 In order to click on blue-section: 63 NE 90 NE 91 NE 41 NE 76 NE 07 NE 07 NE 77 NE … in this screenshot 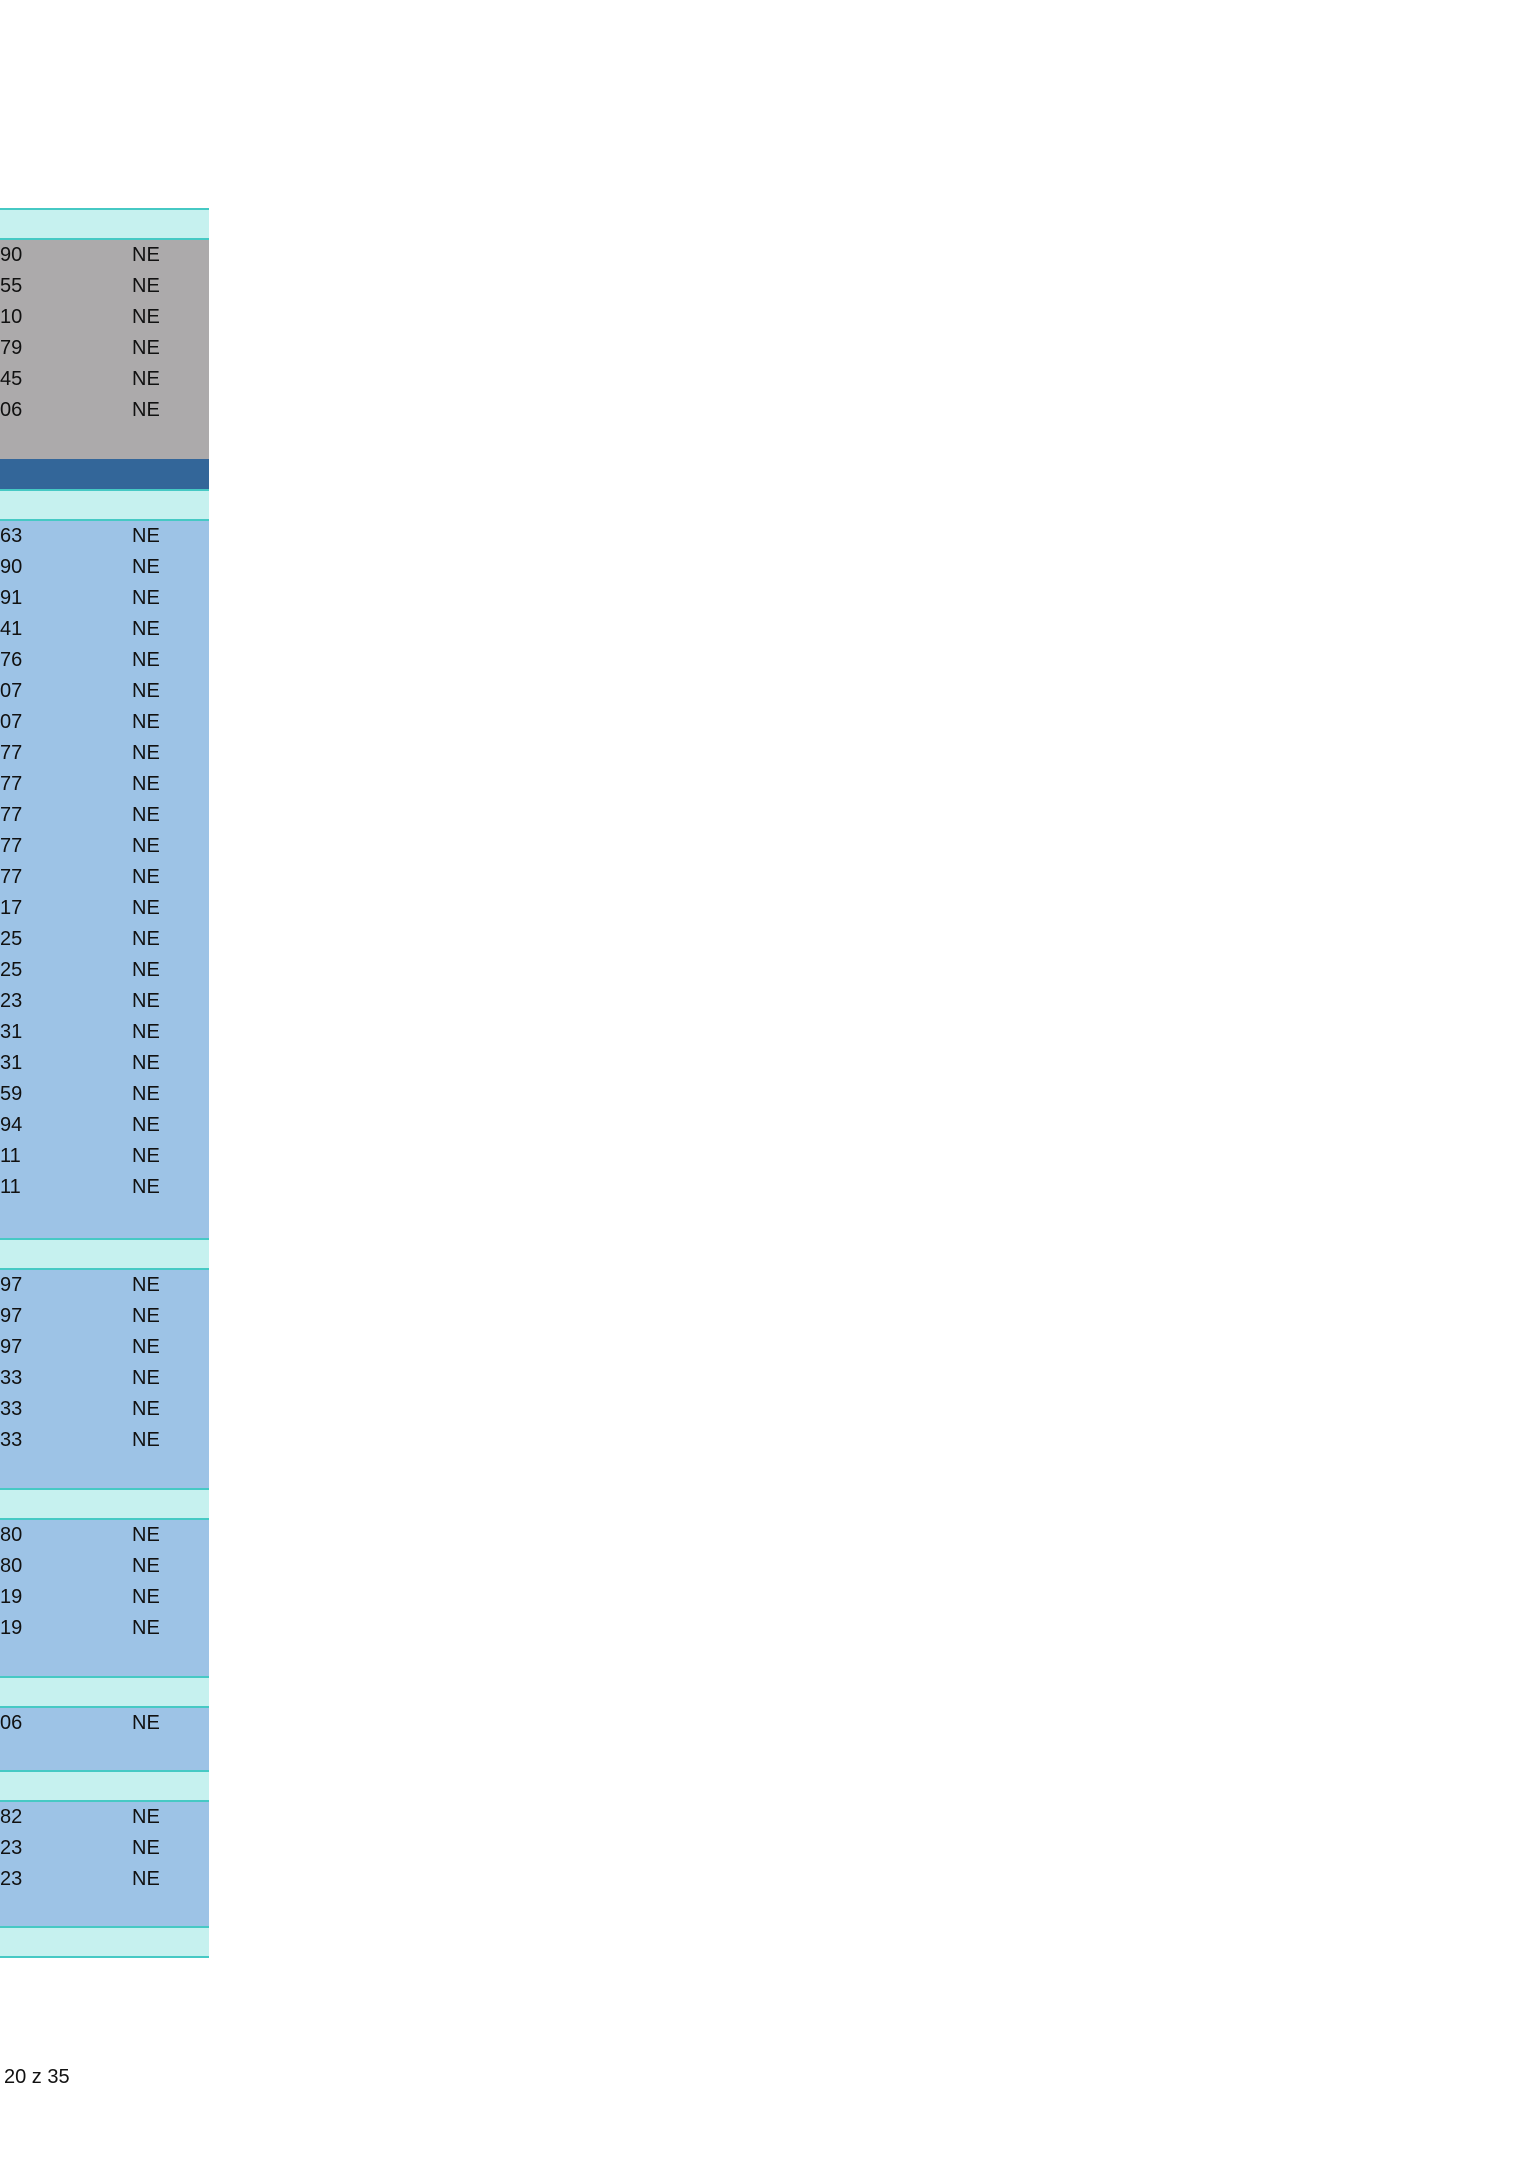, I will do `click(104, 879)`.